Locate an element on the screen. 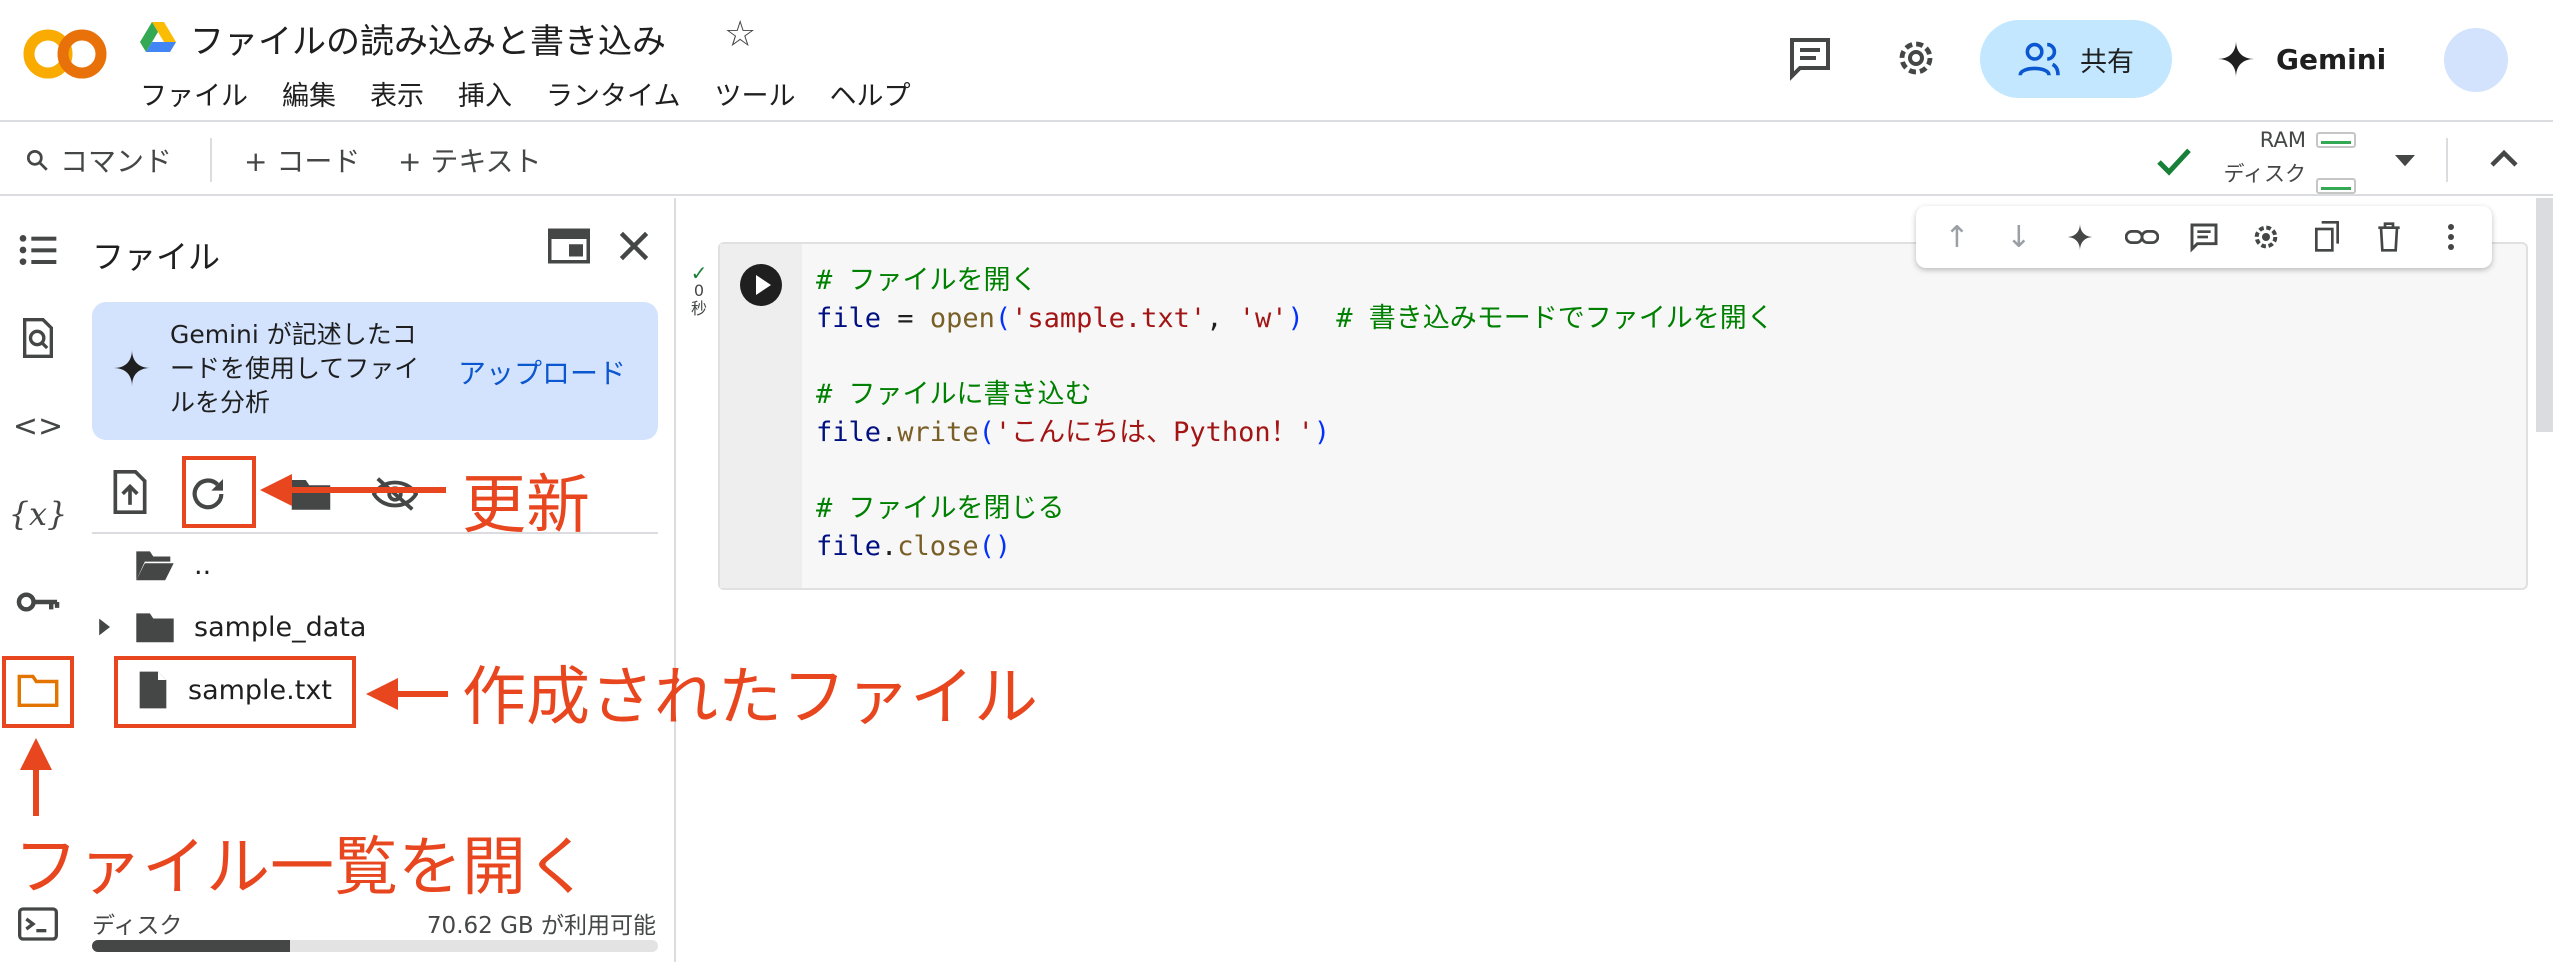 Image resolution: width=2553 pixels, height=962 pixels. people-icon is located at coordinates (2039, 59).